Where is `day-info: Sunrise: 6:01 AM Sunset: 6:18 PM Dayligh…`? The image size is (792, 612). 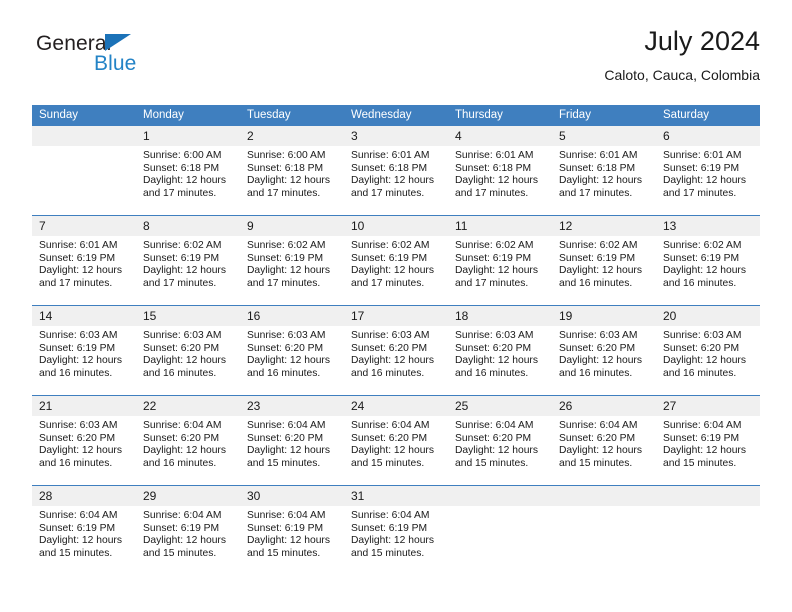 day-info: Sunrise: 6:01 AM Sunset: 6:18 PM Dayligh… is located at coordinates (396, 173).